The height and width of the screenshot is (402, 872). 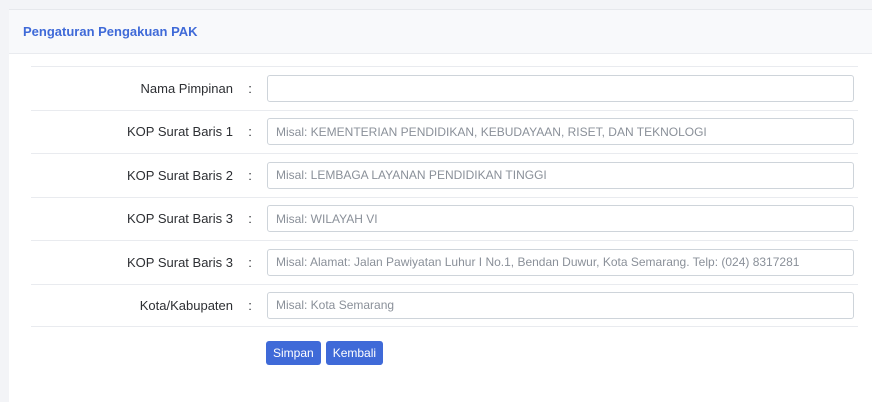 What do you see at coordinates (560, 175) in the screenshot?
I see `kop-baris-2-input` at bounding box center [560, 175].